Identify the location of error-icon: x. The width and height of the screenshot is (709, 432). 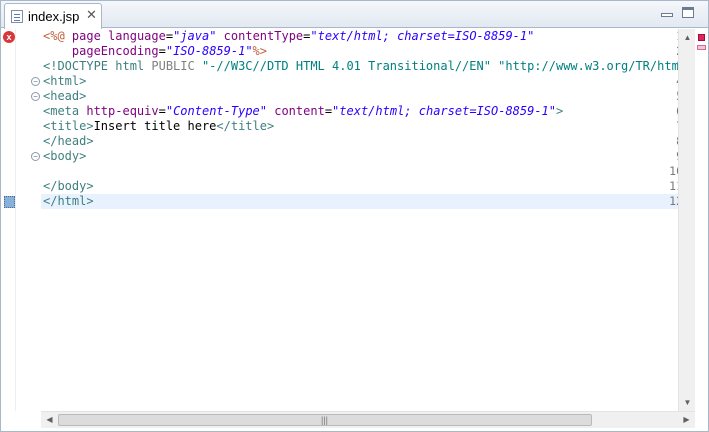
(9, 37).